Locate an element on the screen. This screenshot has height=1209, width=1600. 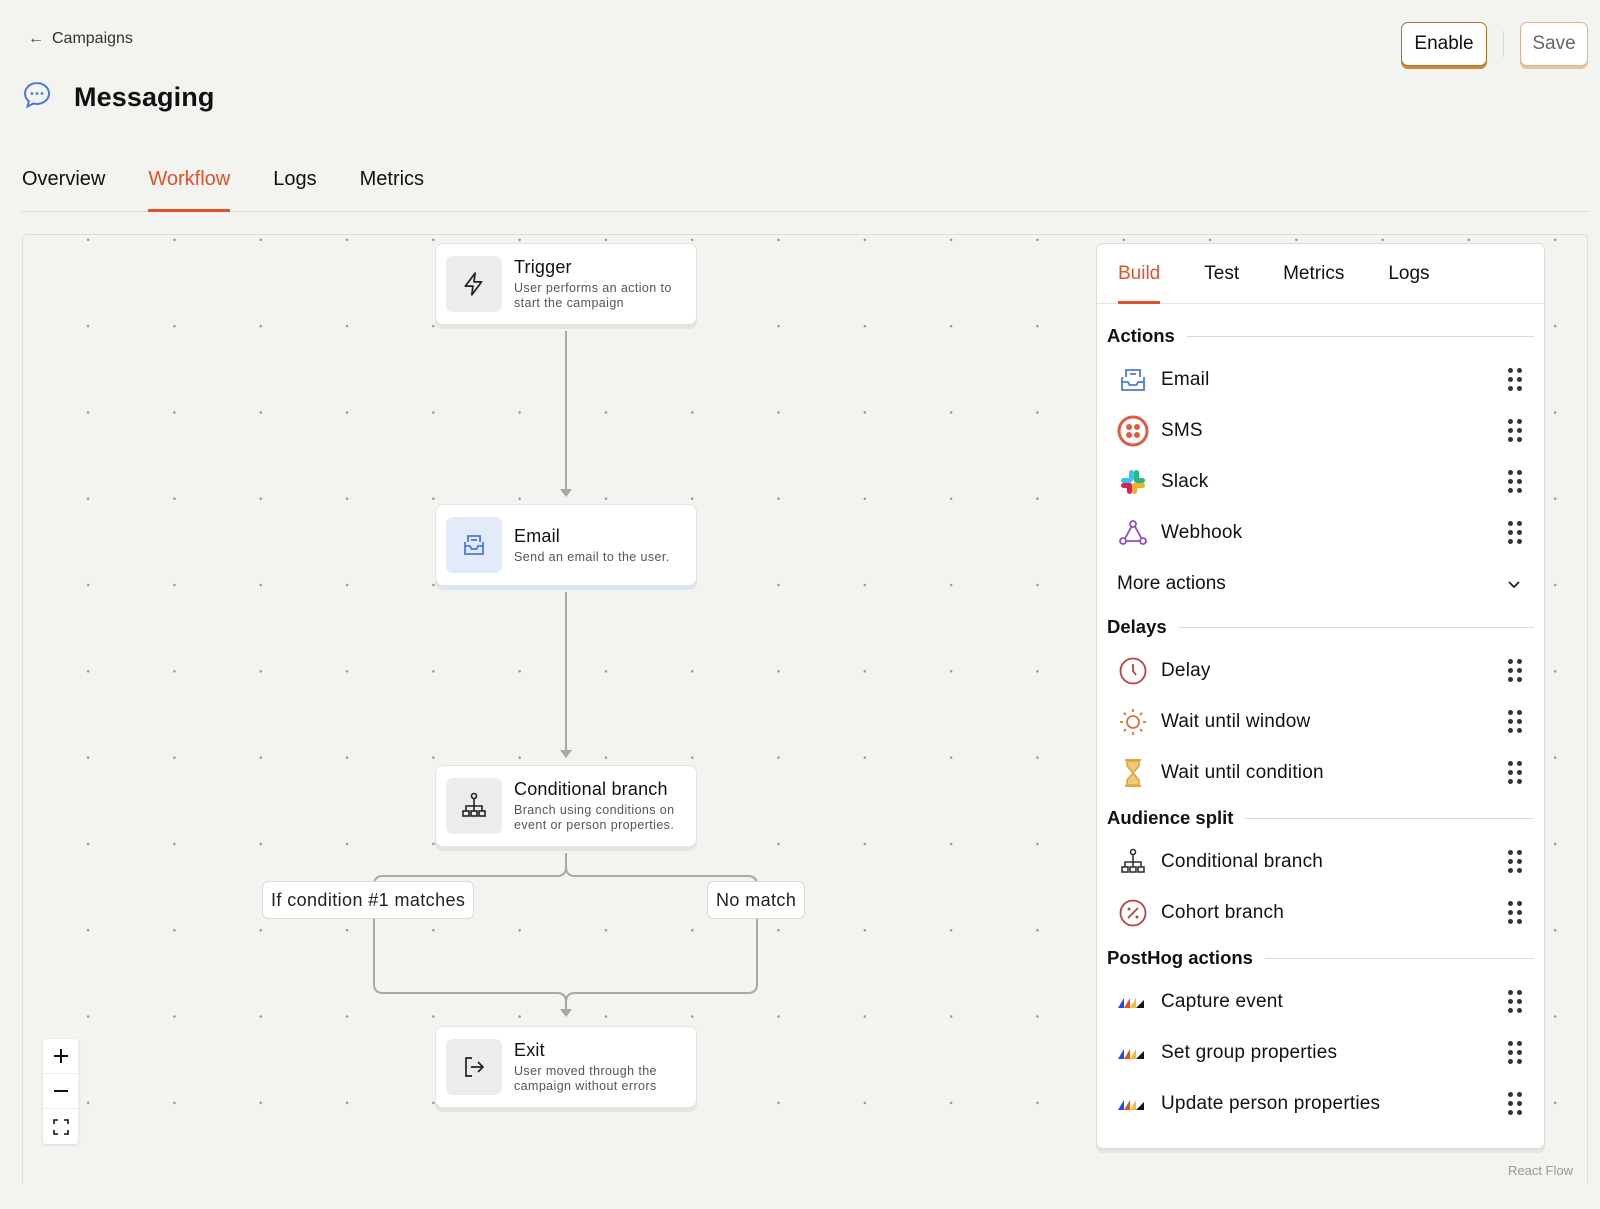
zoom-controls is located at coordinates (60, 1091).